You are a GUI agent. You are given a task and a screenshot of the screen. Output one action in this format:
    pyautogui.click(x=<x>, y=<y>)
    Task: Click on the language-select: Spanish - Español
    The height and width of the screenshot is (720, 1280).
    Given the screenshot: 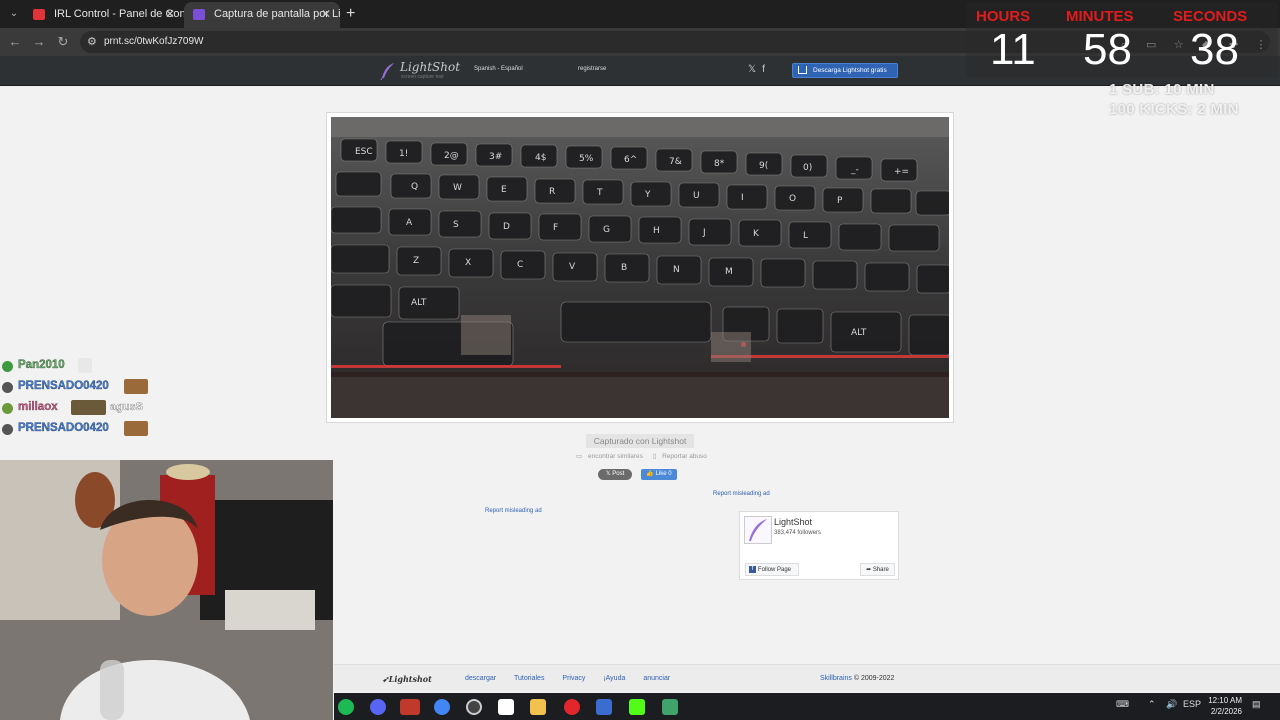 What is the action you would take?
    pyautogui.click(x=498, y=69)
    